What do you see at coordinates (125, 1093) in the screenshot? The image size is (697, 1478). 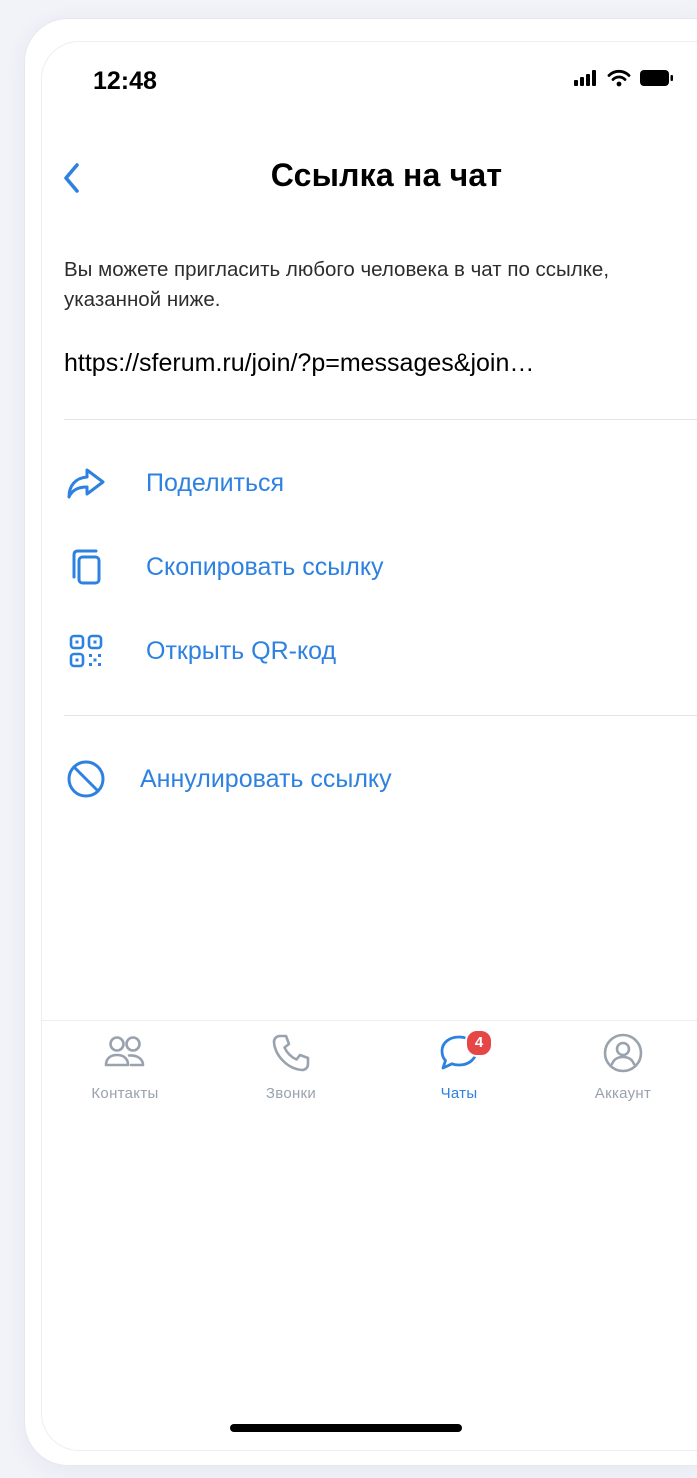 I see `tab-contacts-label: Контакты` at bounding box center [125, 1093].